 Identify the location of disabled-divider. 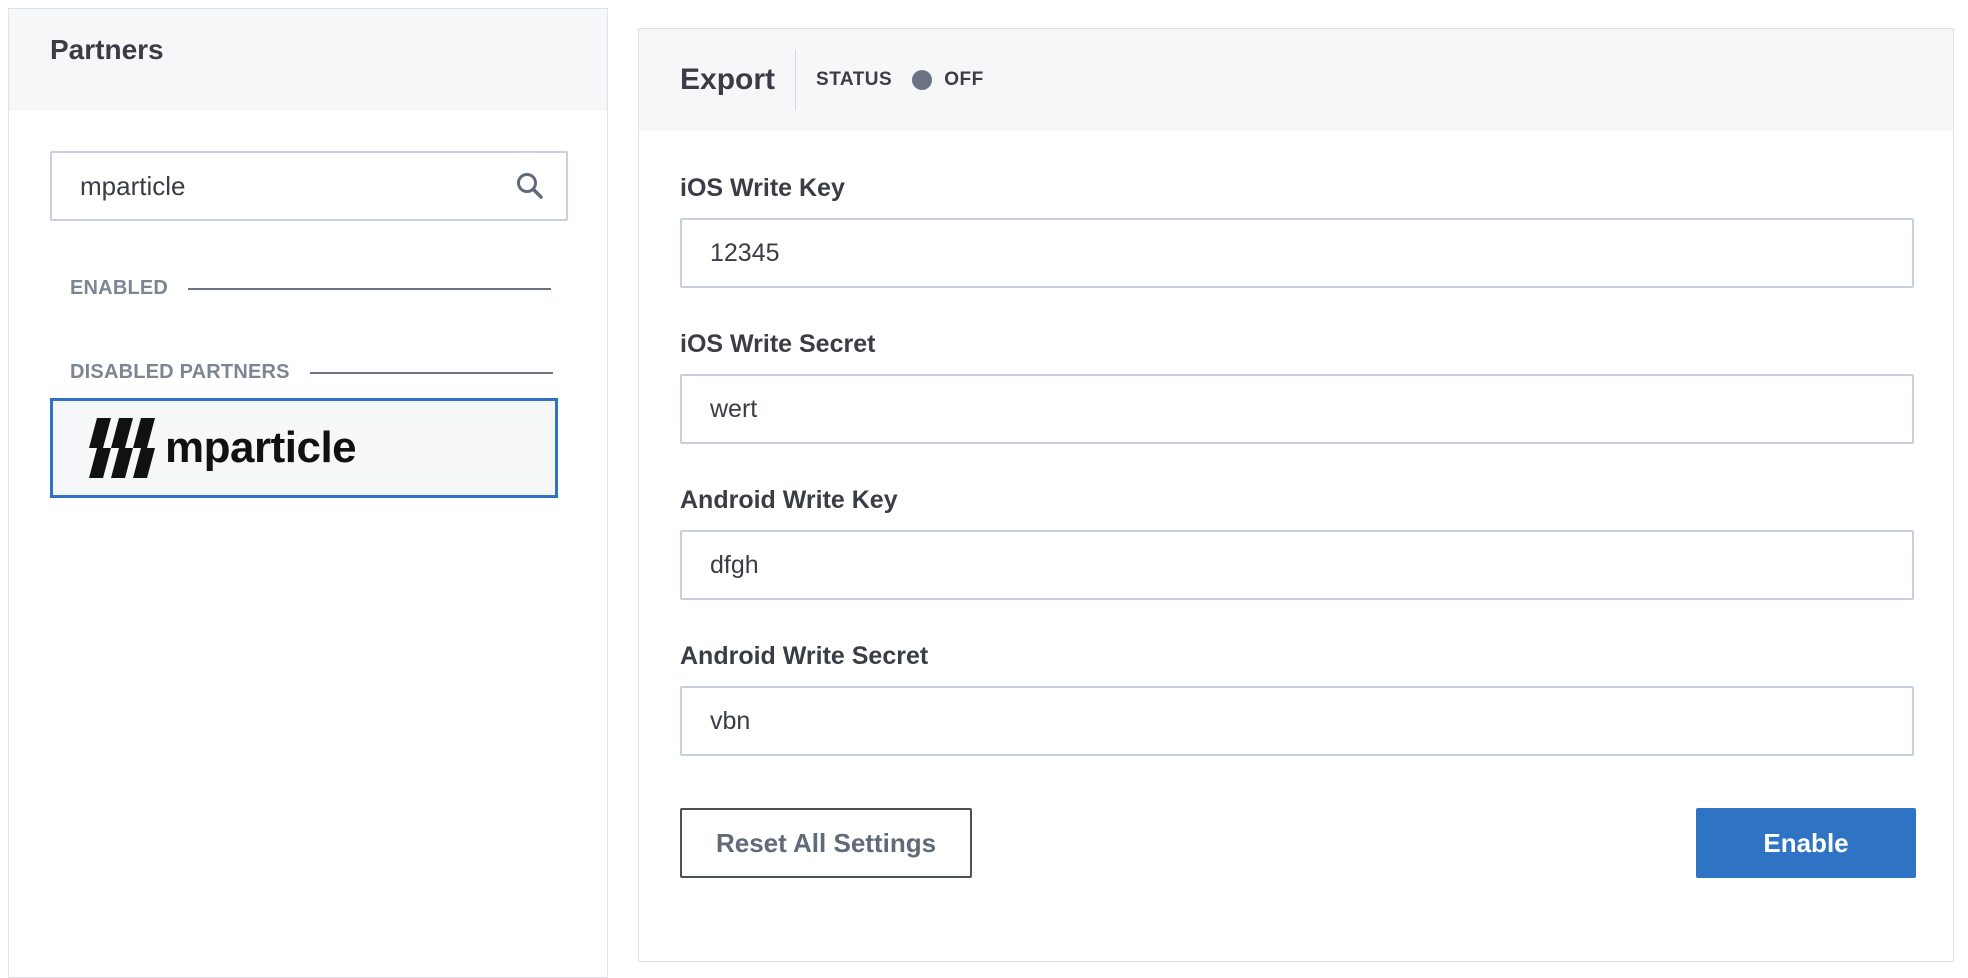
(431, 372).